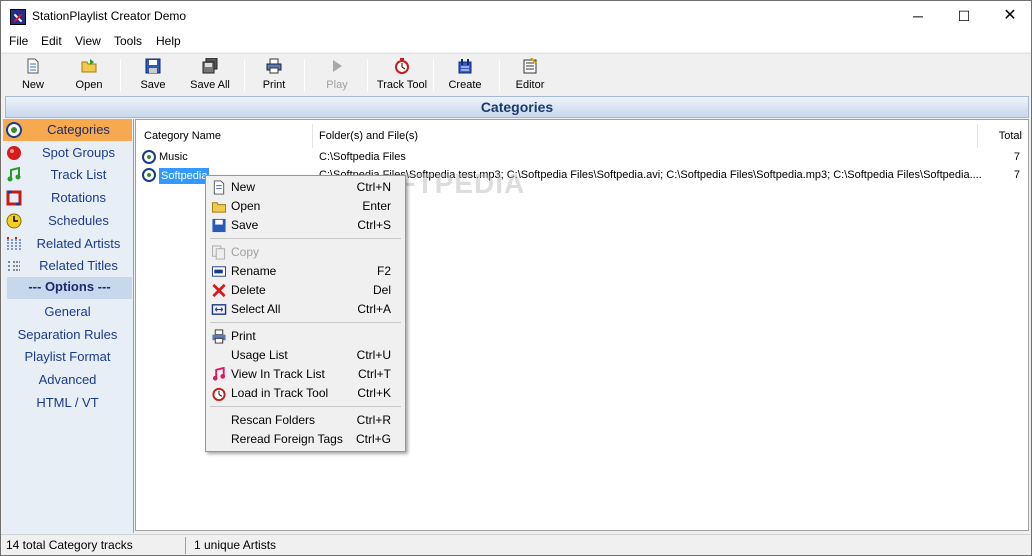 Image resolution: width=1032 pixels, height=556 pixels. What do you see at coordinates (224, 136) in the screenshot?
I see `column-header-category-name: Category Name` at bounding box center [224, 136].